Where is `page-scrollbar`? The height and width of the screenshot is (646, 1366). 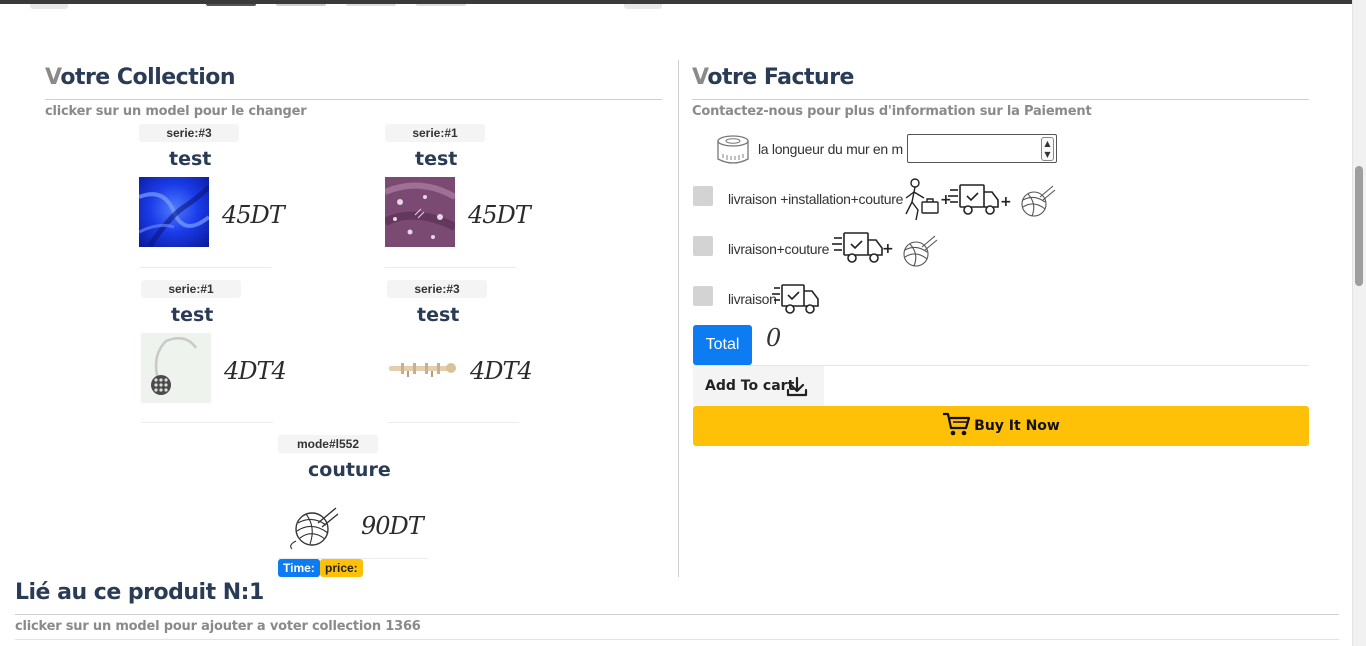
page-scrollbar is located at coordinates (1359, 323).